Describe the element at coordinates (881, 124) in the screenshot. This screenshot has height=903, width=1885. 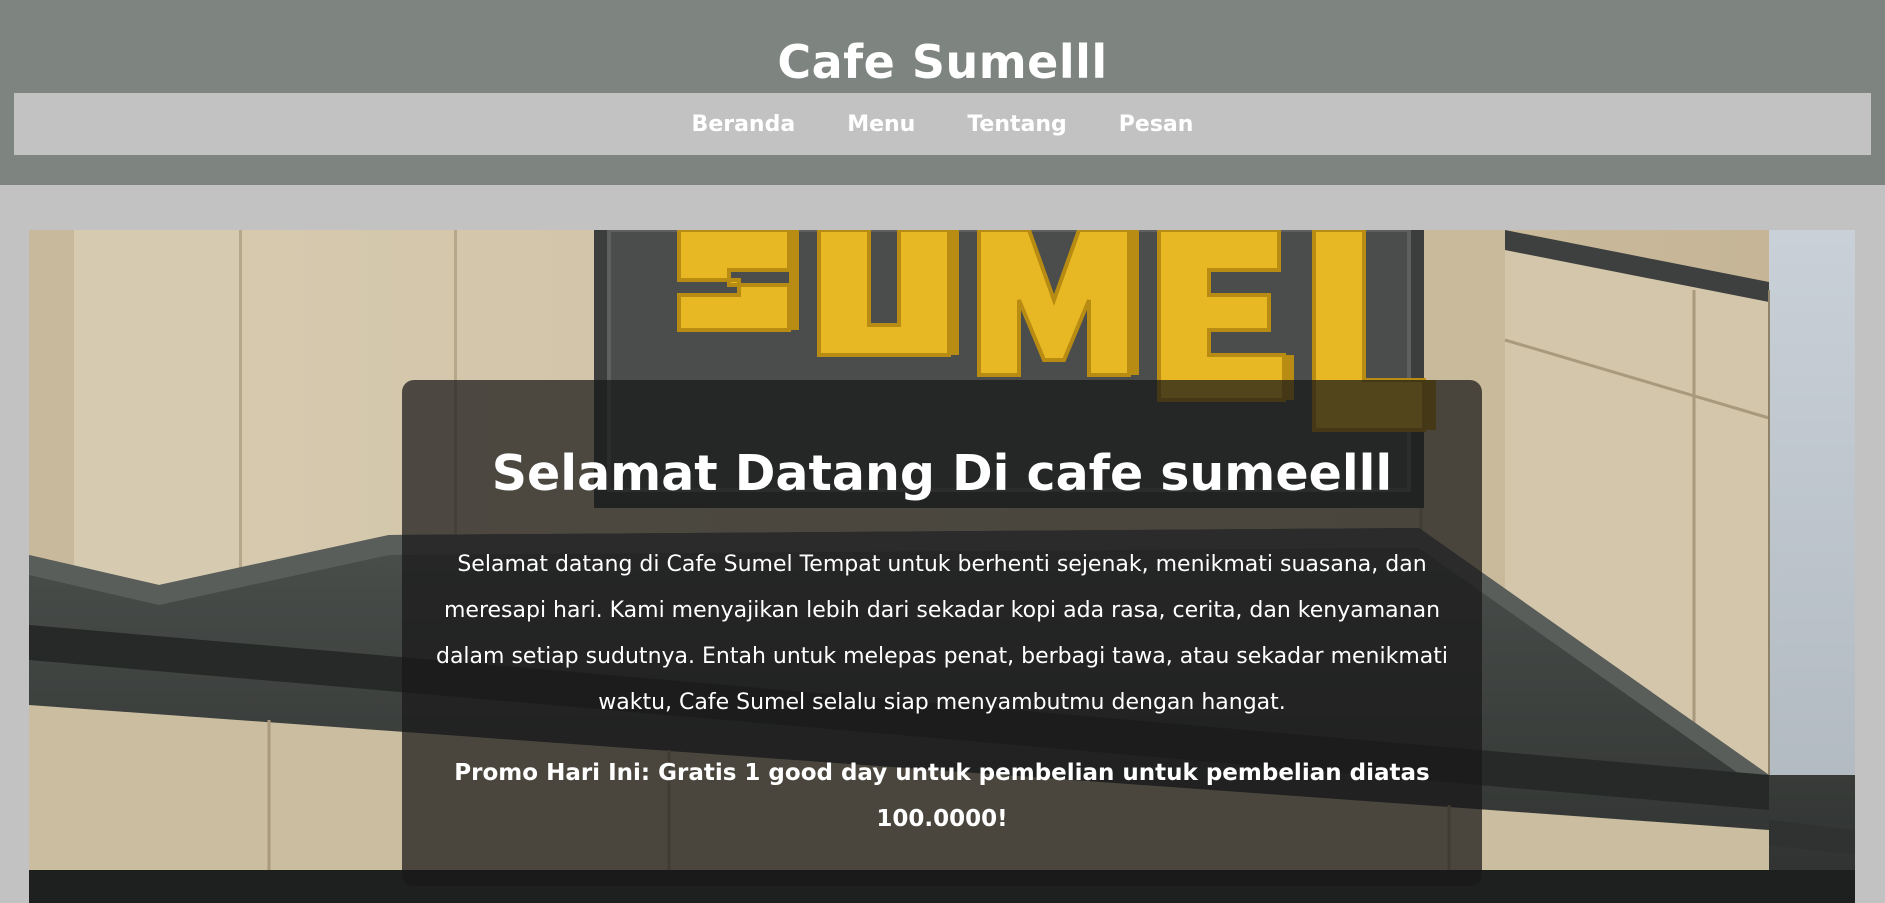
I see `nav-link-menu: Menu` at that location.